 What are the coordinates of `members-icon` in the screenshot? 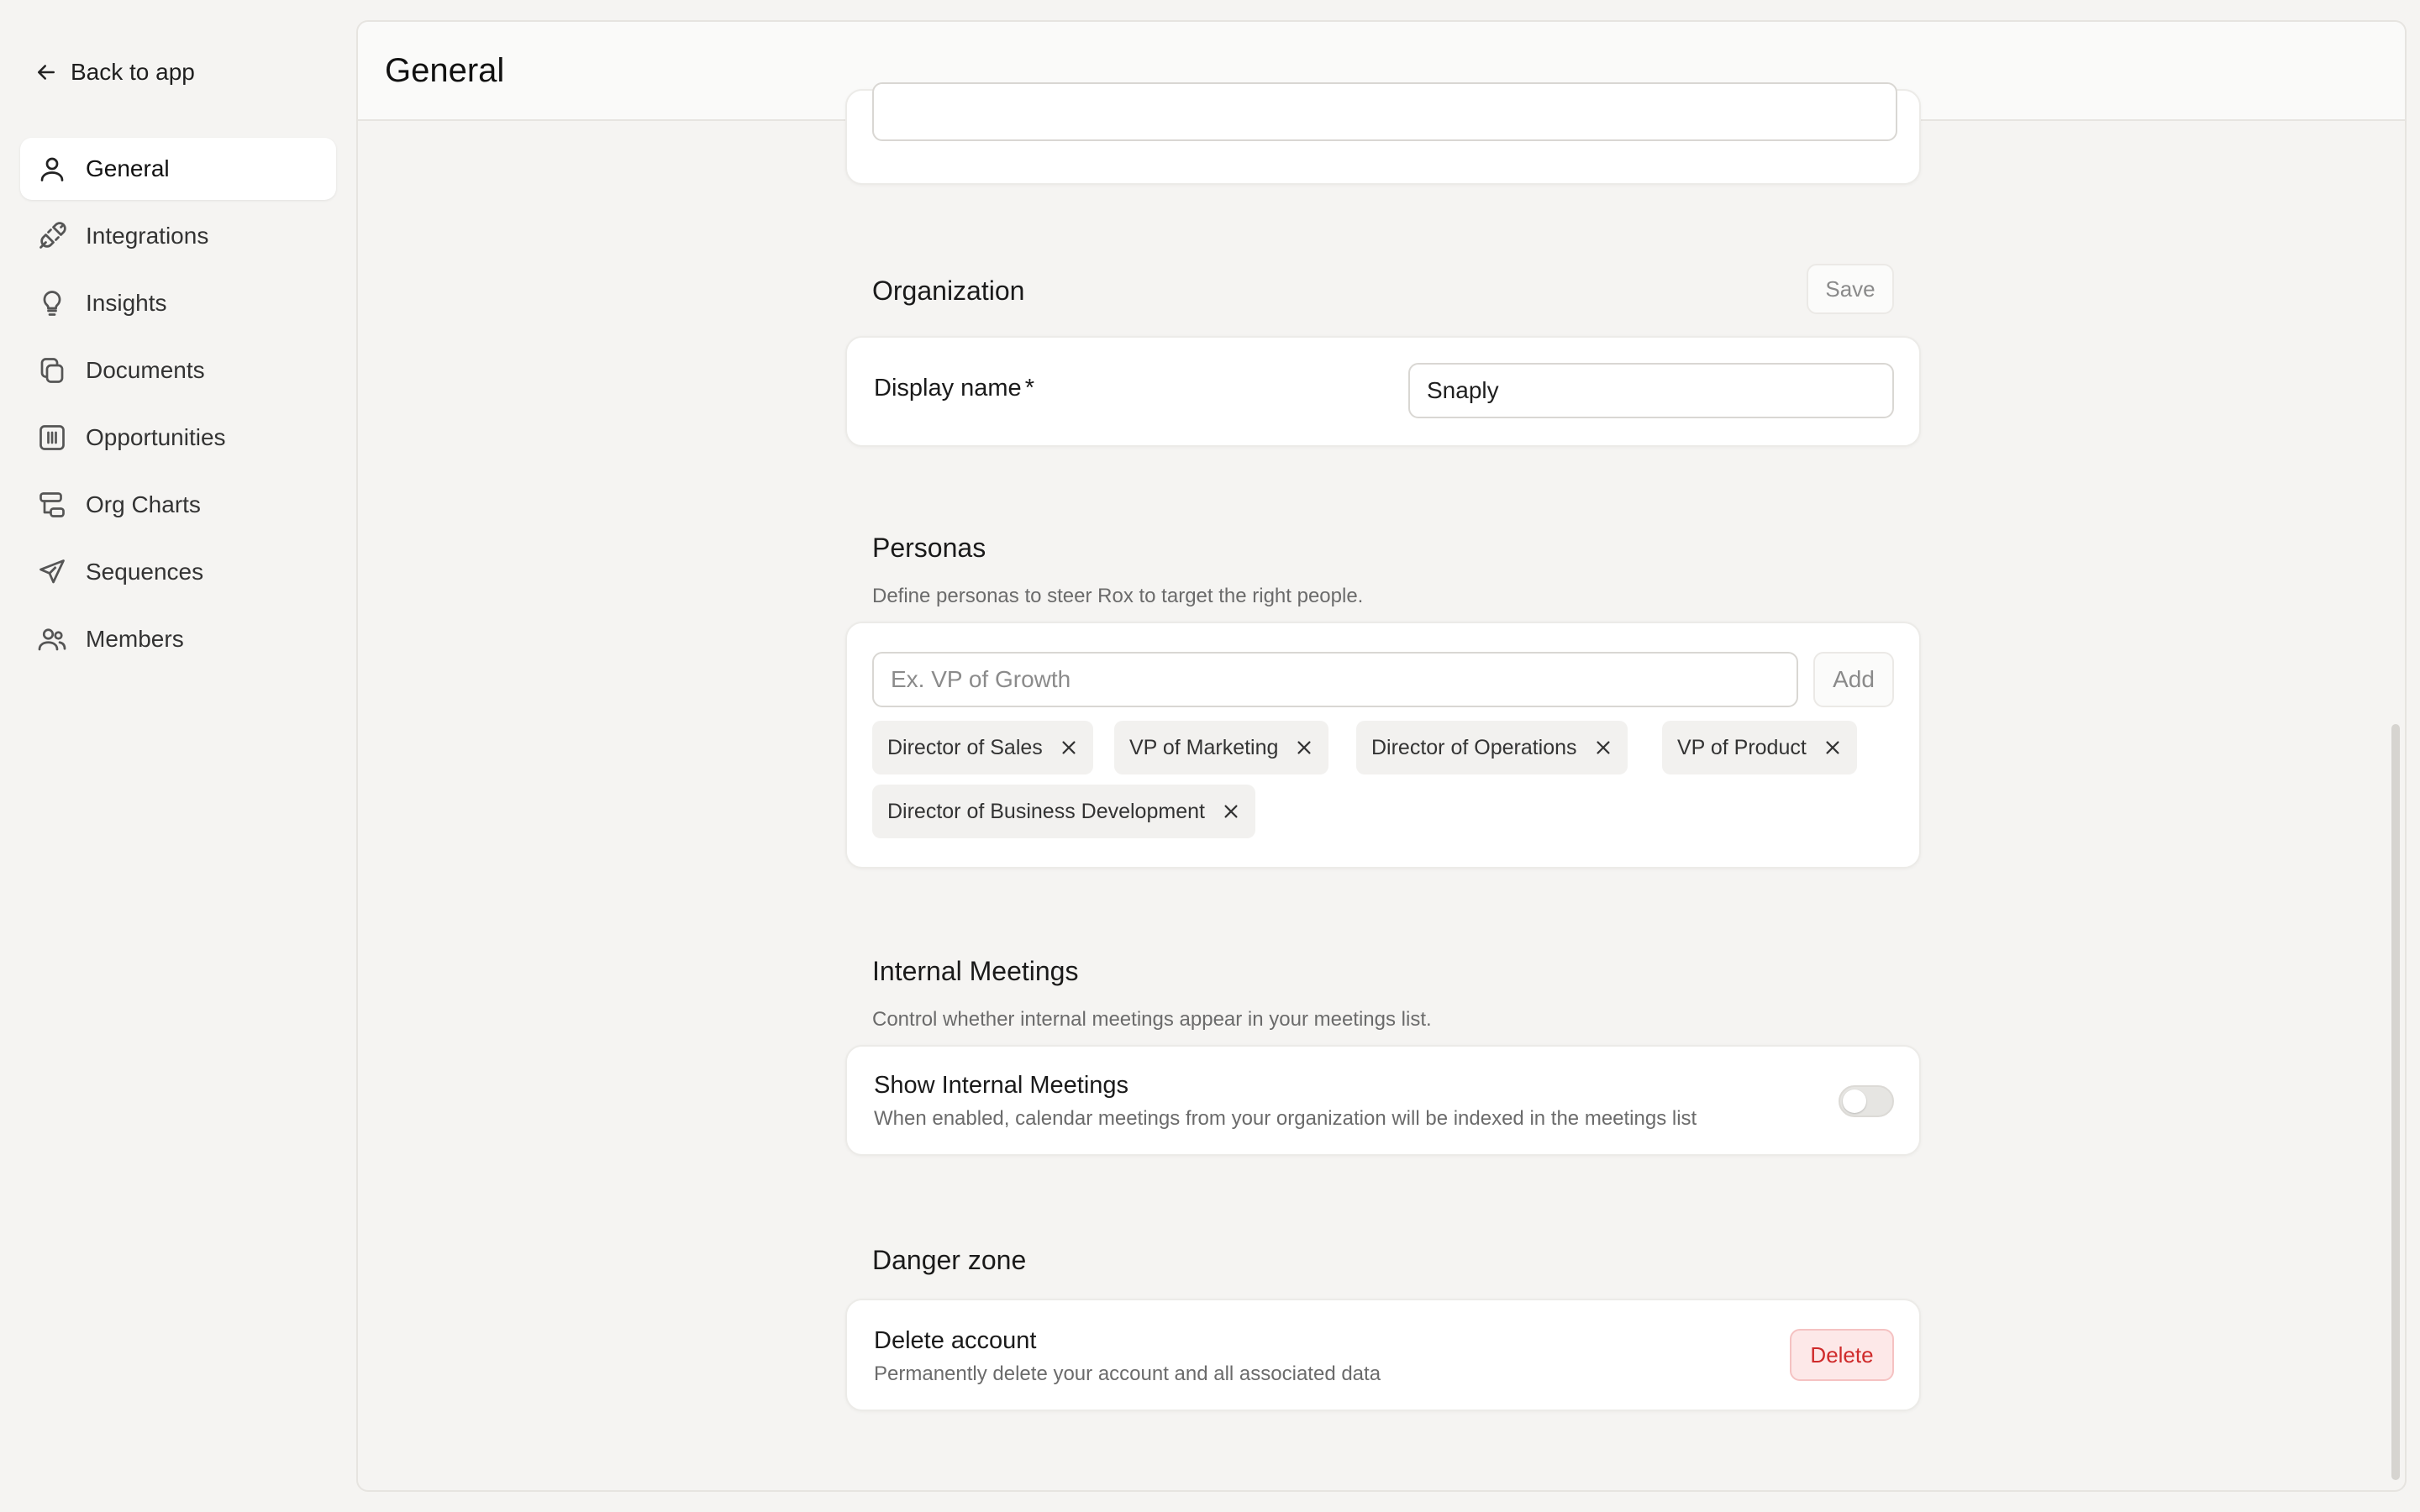 It's located at (52, 639).